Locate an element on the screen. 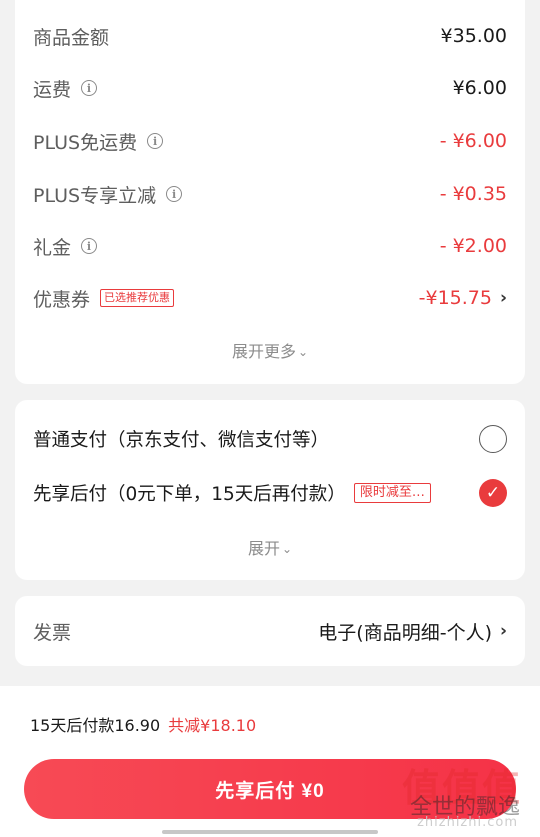  expand-payment-button: 展开 ⌄ is located at coordinates (270, 547).